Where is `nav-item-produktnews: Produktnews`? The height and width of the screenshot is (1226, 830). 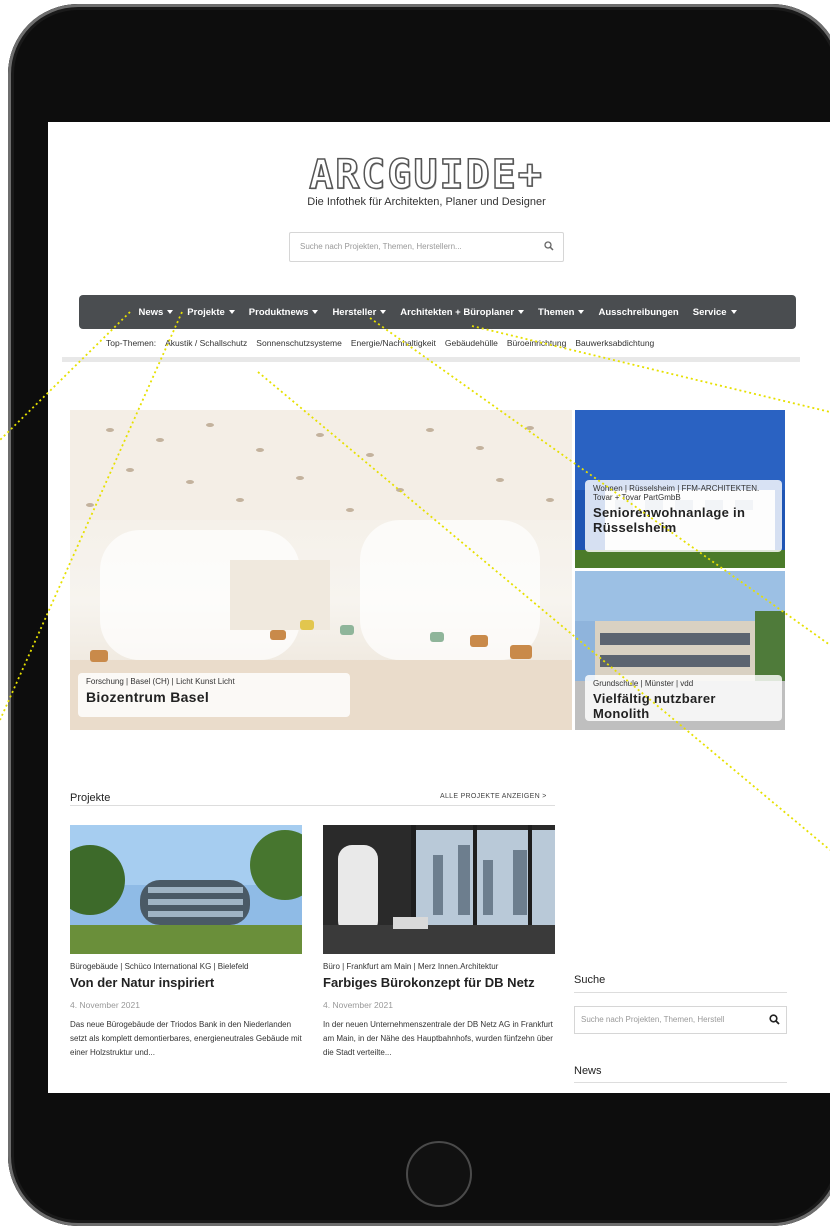 nav-item-produktnews: Produktnews is located at coordinates (284, 312).